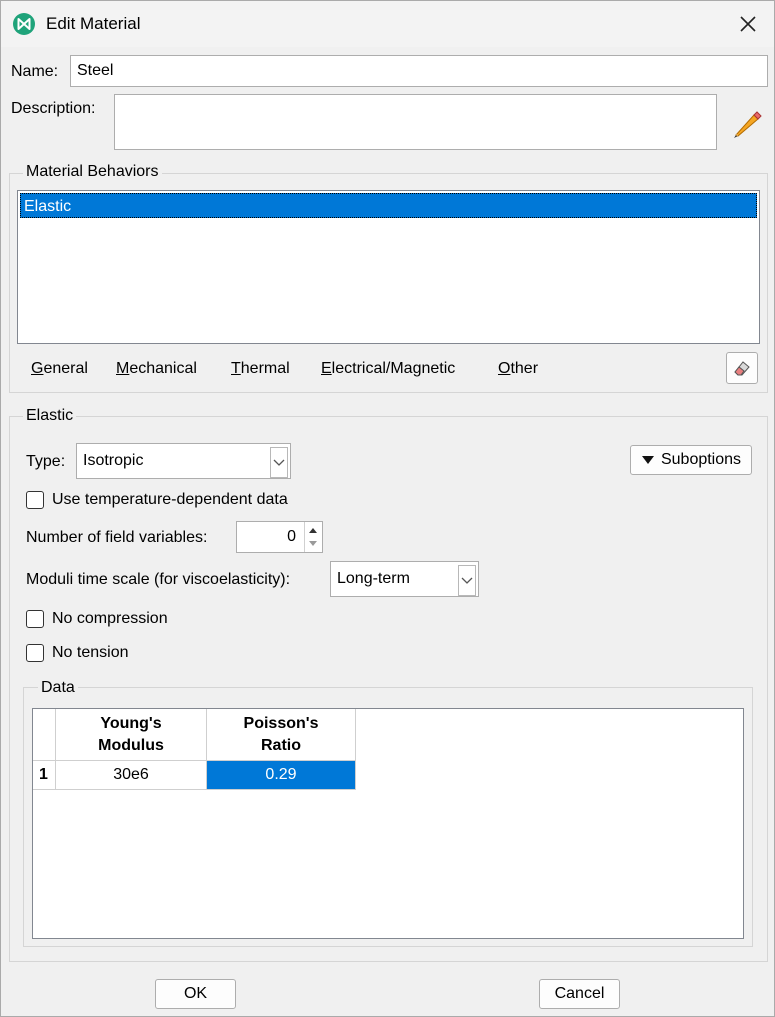 The width and height of the screenshot is (775, 1017). What do you see at coordinates (518, 369) in the screenshot?
I see `menu-other: Other` at bounding box center [518, 369].